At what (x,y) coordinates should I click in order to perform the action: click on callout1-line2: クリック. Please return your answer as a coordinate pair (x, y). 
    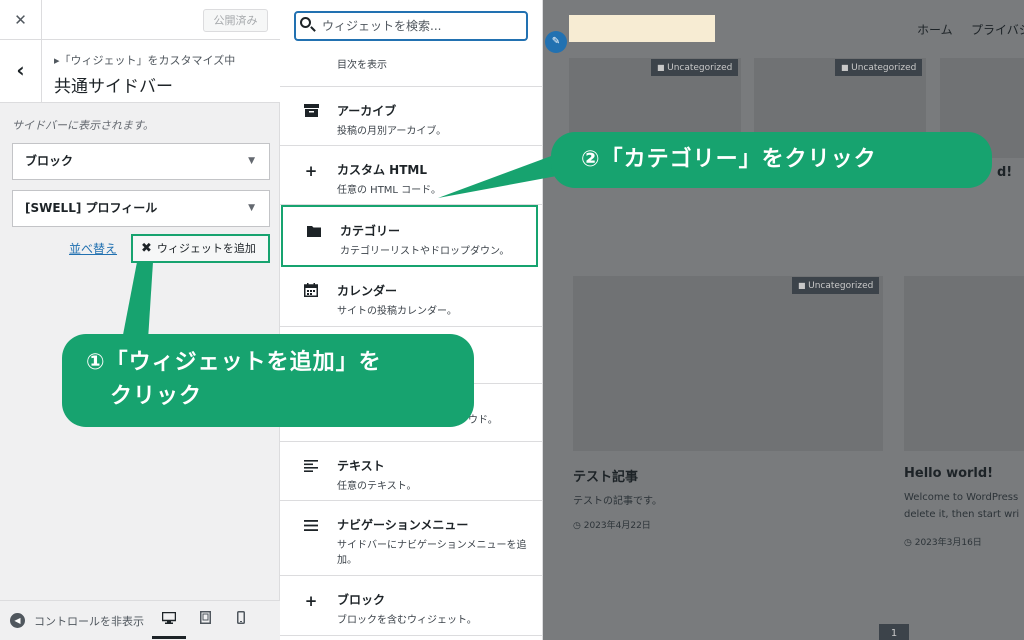
    Looking at the image, I should click on (156, 396).